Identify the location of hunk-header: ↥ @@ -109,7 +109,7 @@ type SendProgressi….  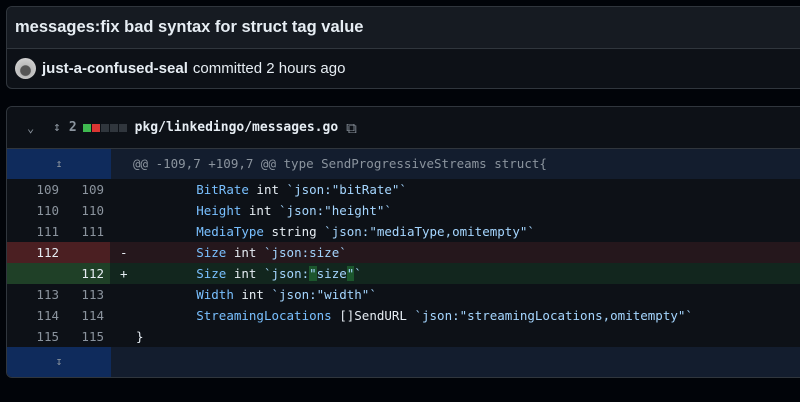
(403, 164).